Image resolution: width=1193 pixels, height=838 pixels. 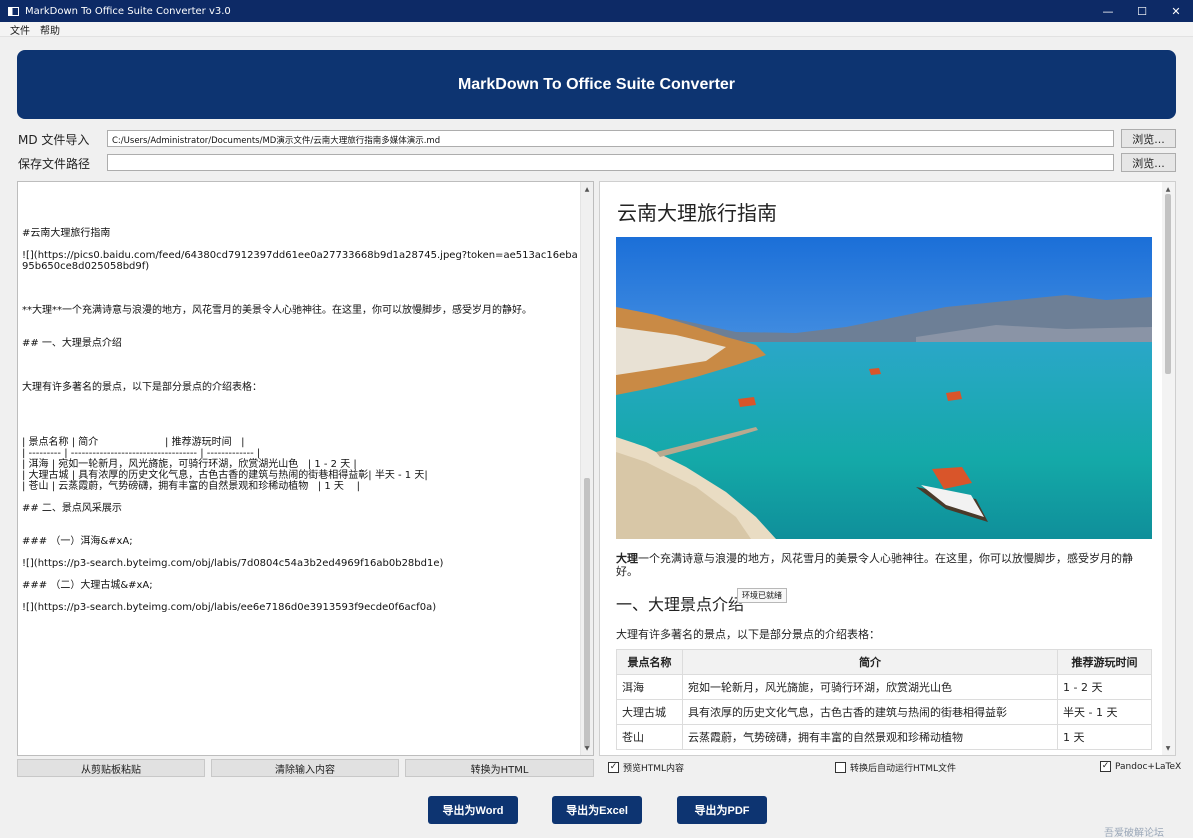 What do you see at coordinates (870, 662) in the screenshot?
I see `table-header-cell: 简介` at bounding box center [870, 662].